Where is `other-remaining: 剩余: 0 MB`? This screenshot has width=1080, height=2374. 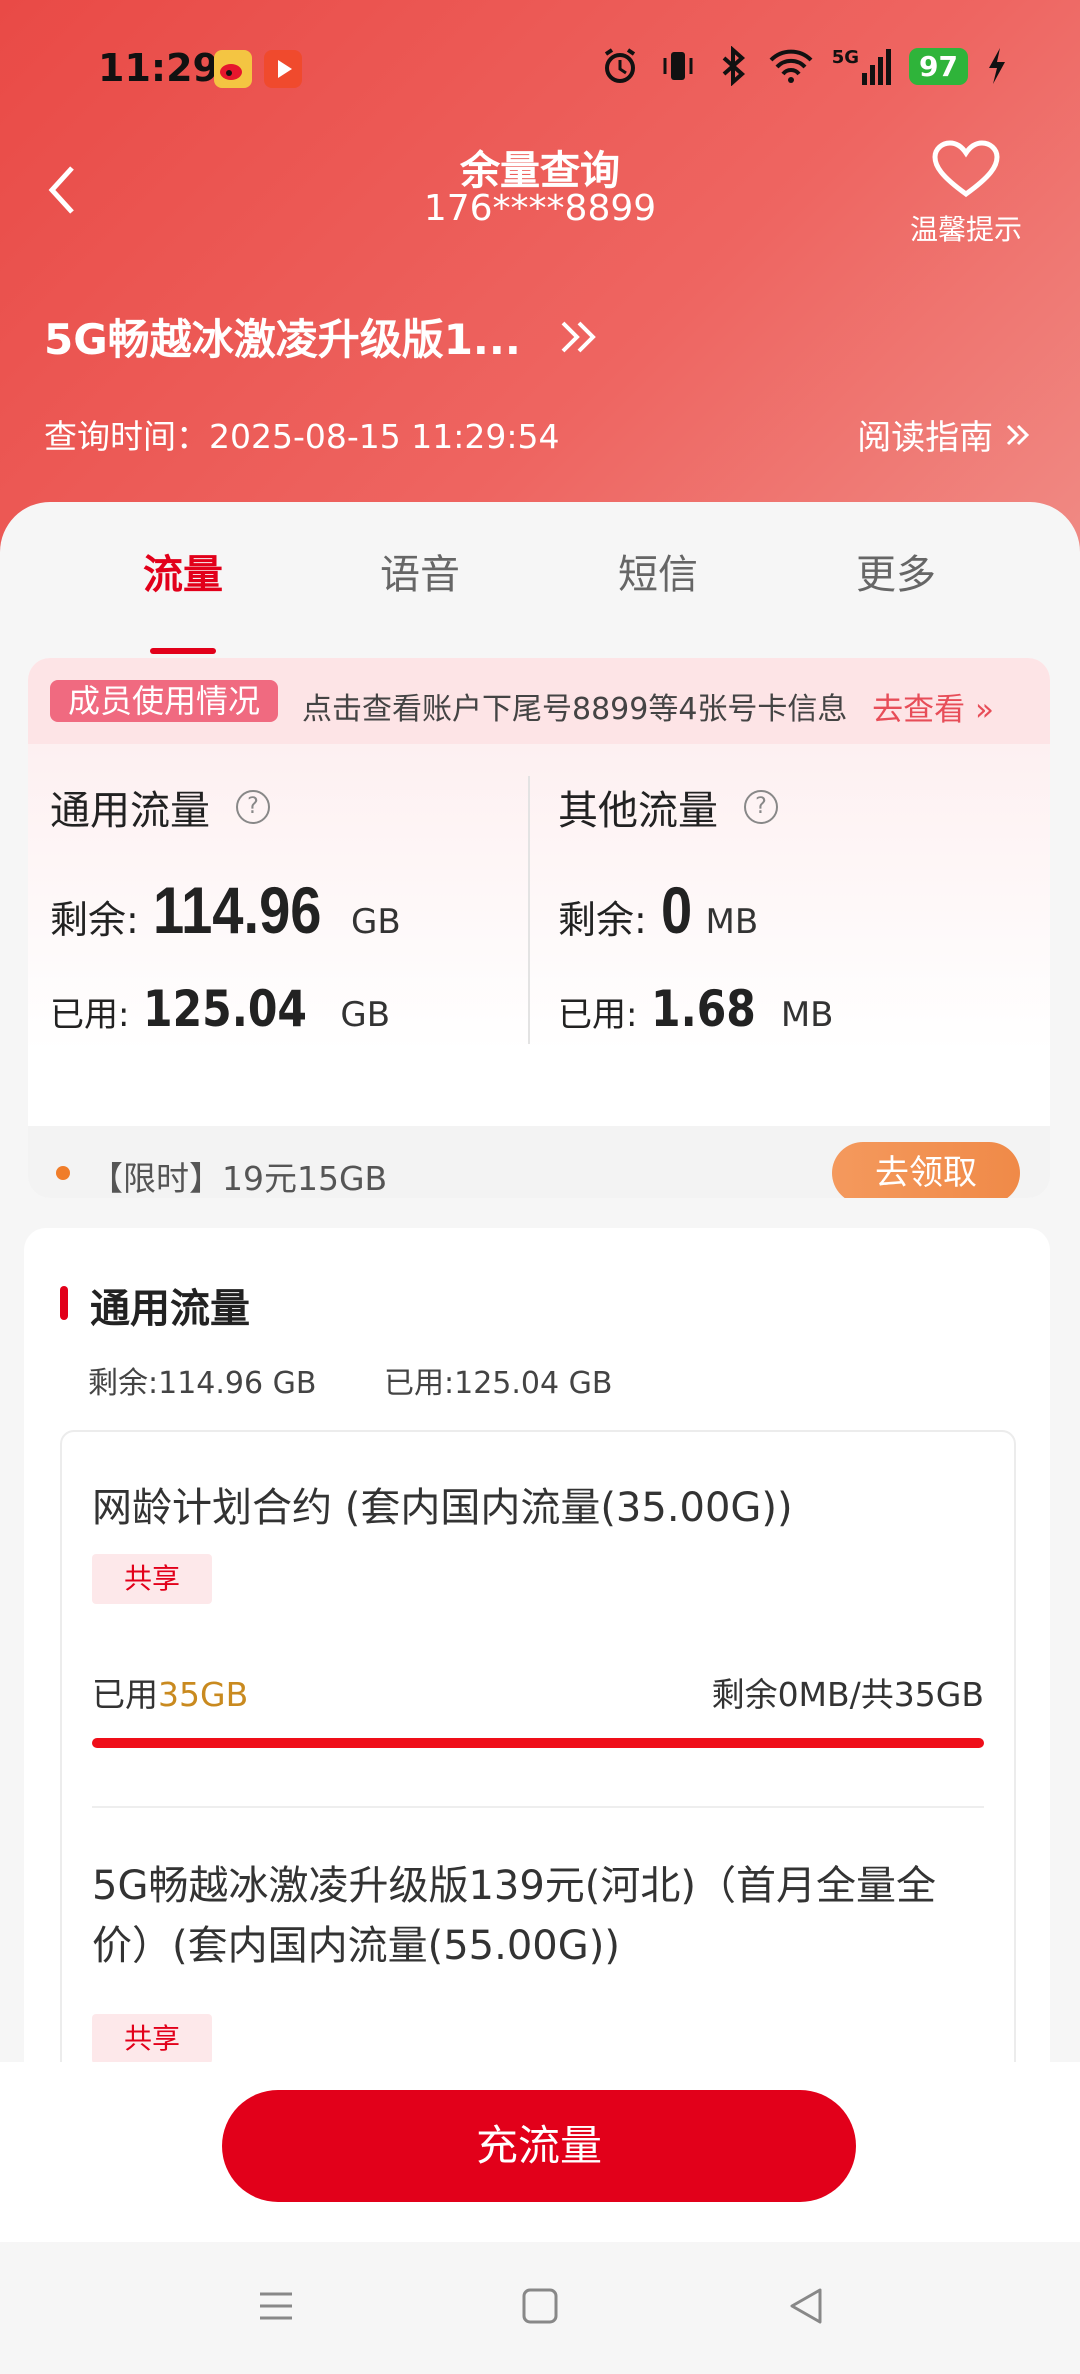 other-remaining: 剩余: 0 MB is located at coordinates (658, 910).